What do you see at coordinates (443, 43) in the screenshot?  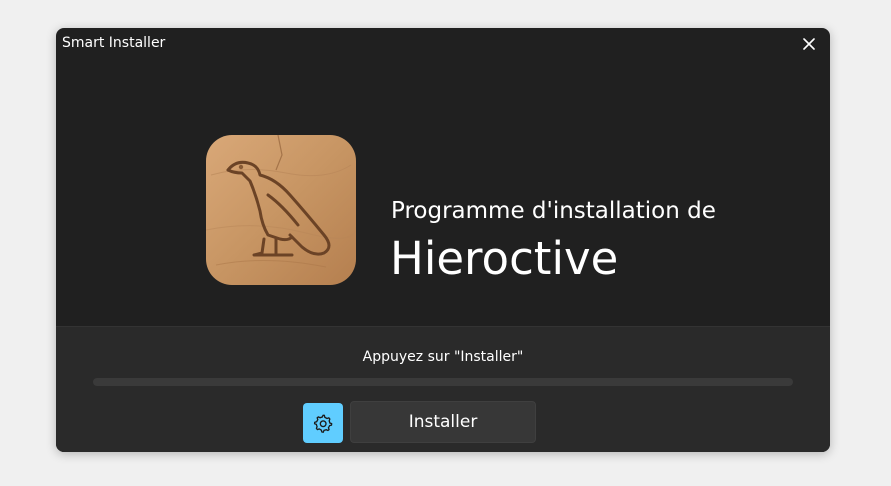 I see `title-bar: Smart Installer` at bounding box center [443, 43].